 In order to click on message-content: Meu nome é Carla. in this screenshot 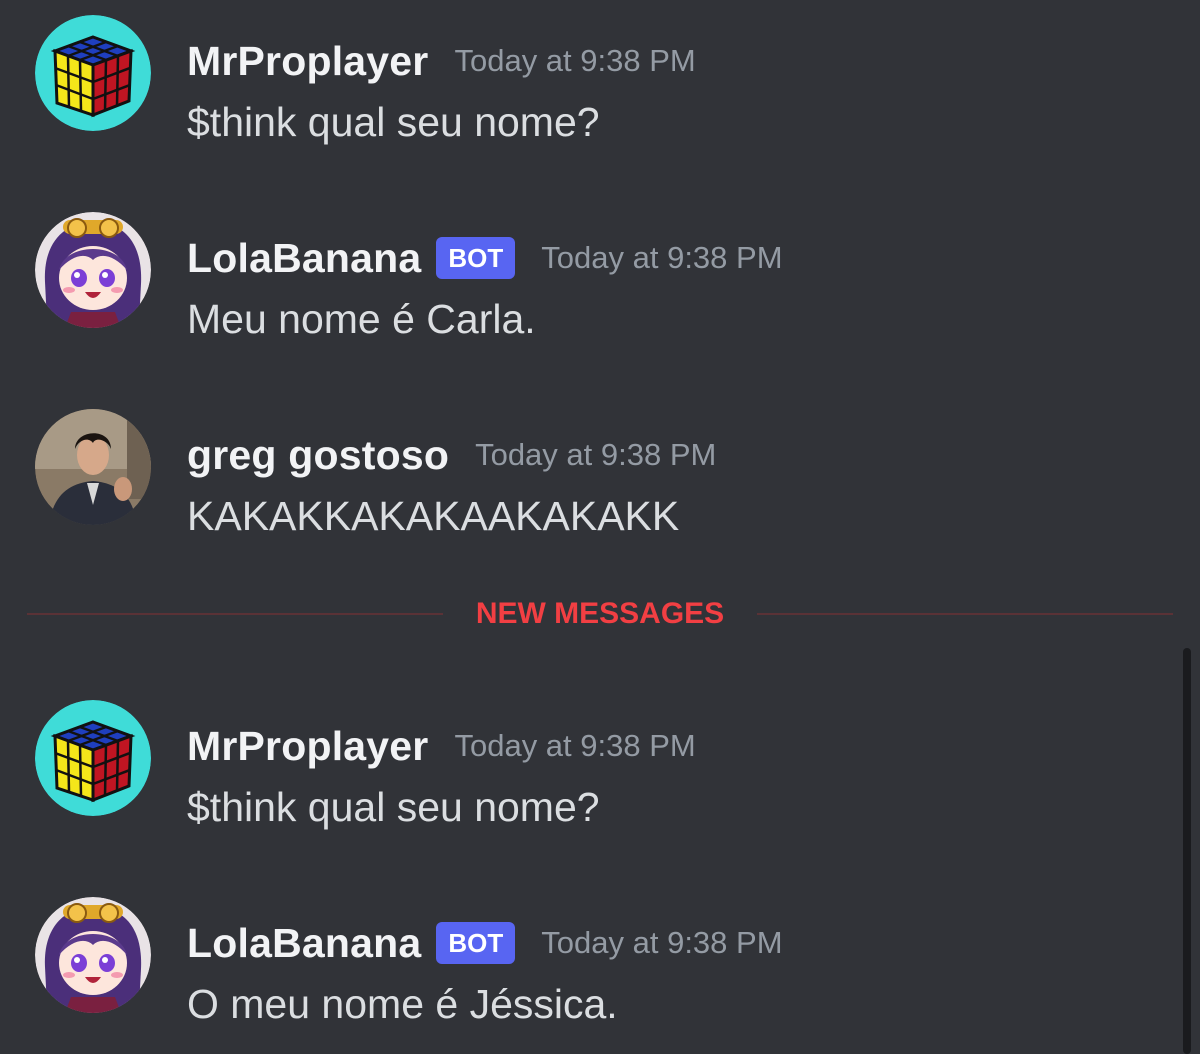, I will do `click(361, 319)`.